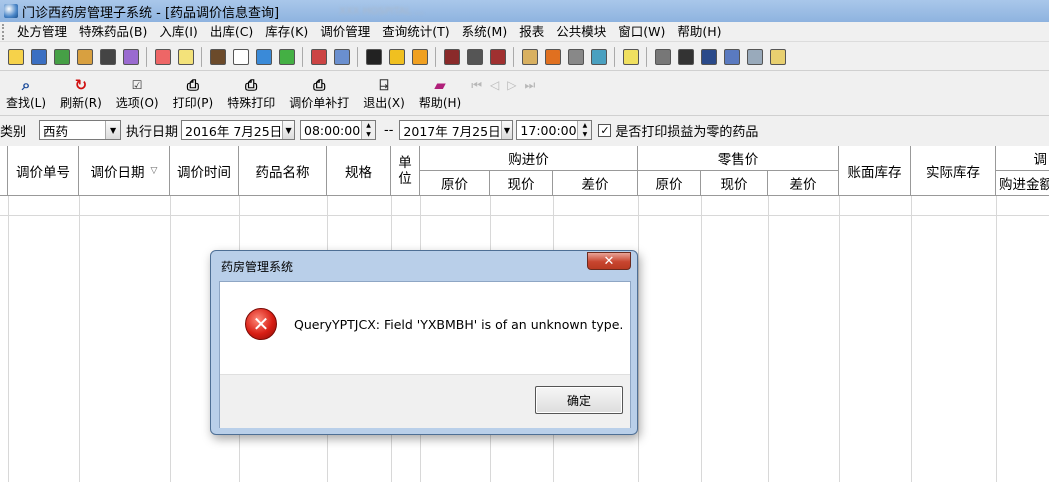 The width and height of the screenshot is (1049, 482). I want to click on menu-prescription: 处方管理, so click(42, 32).